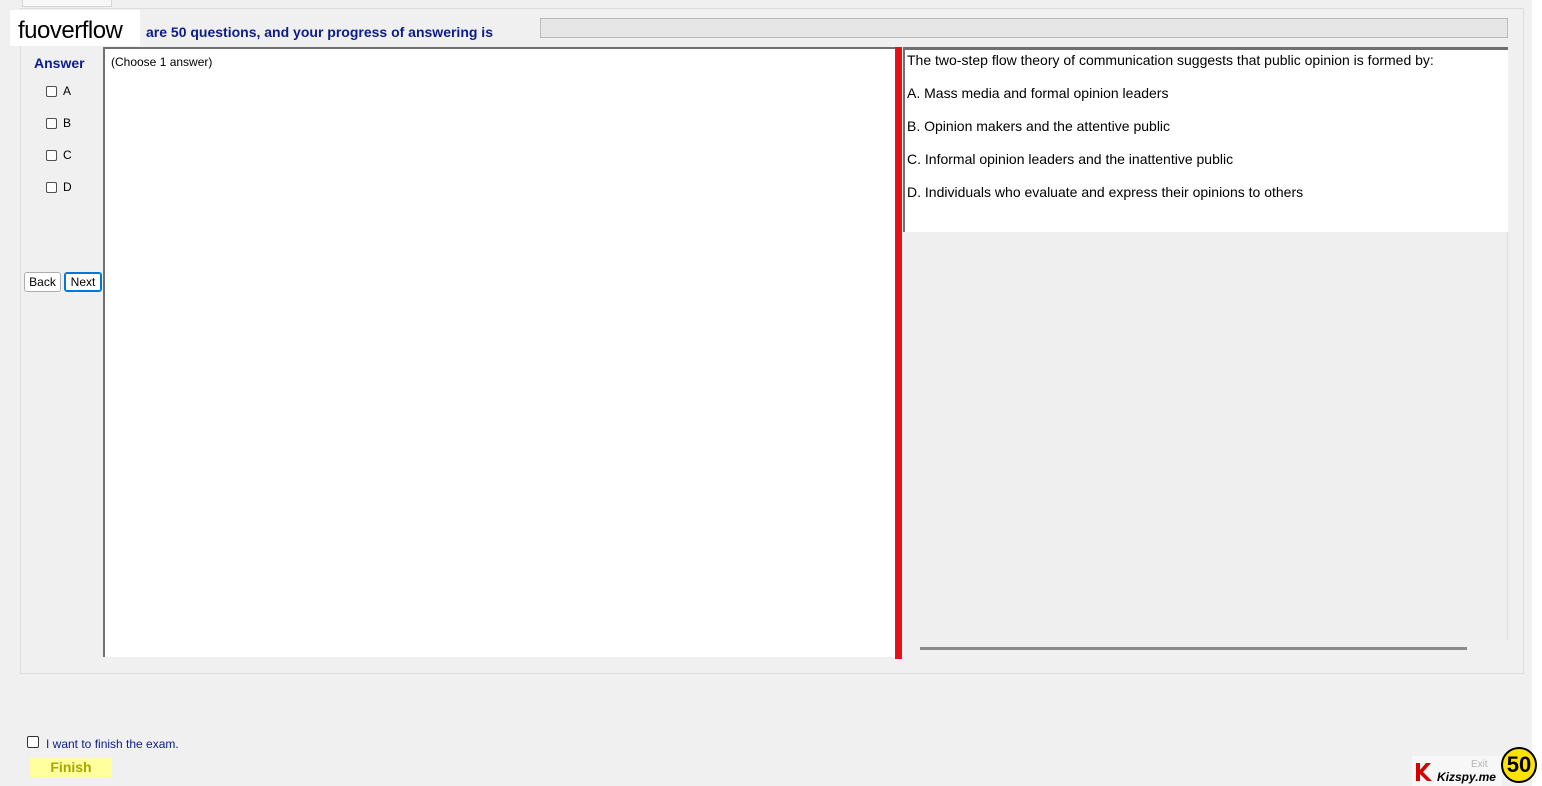  What do you see at coordinates (51, 91) in the screenshot?
I see `checkbox-a` at bounding box center [51, 91].